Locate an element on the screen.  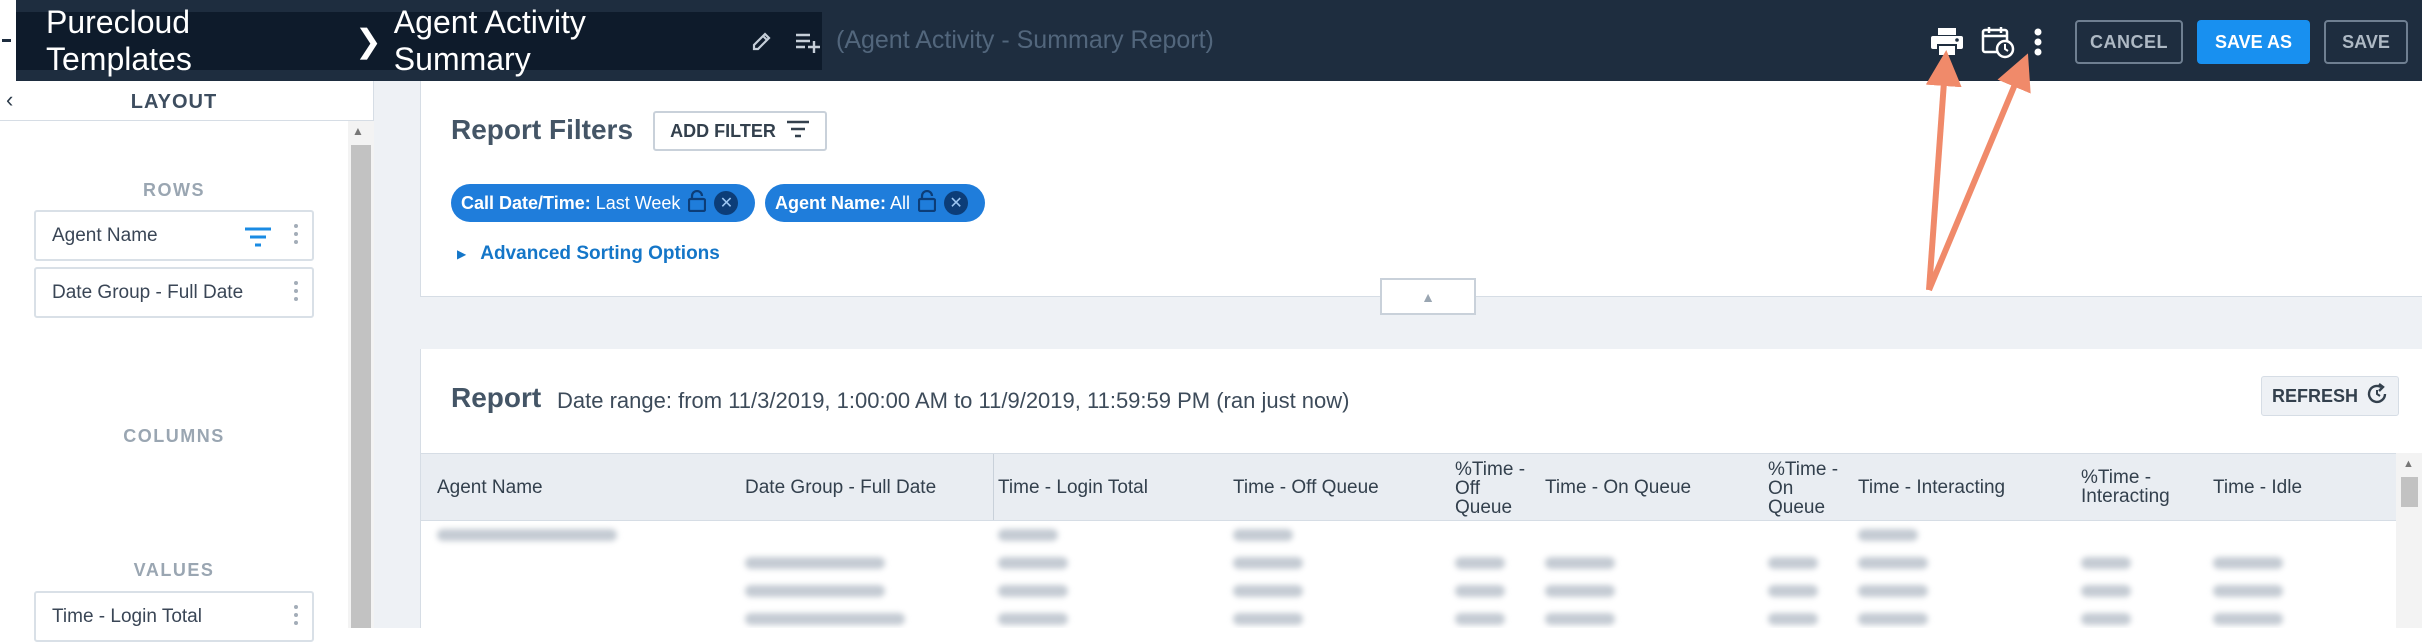
refresh-label: REFRESH is located at coordinates (2314, 395).